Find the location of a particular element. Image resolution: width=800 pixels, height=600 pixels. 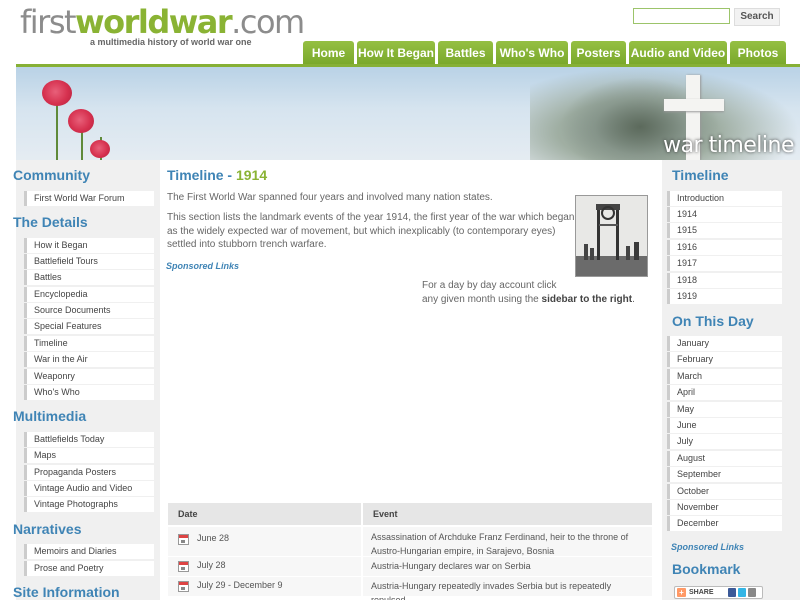

banner-title: war timeline is located at coordinates (728, 145).